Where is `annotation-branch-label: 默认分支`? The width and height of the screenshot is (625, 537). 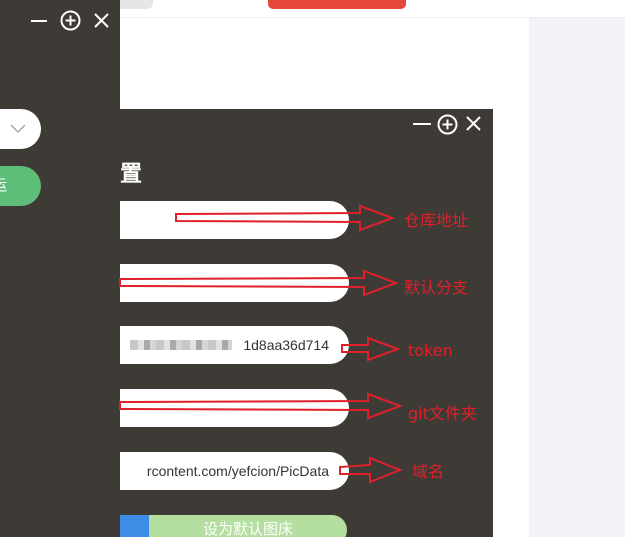
annotation-branch-label: 默认分支 is located at coordinates (436, 287).